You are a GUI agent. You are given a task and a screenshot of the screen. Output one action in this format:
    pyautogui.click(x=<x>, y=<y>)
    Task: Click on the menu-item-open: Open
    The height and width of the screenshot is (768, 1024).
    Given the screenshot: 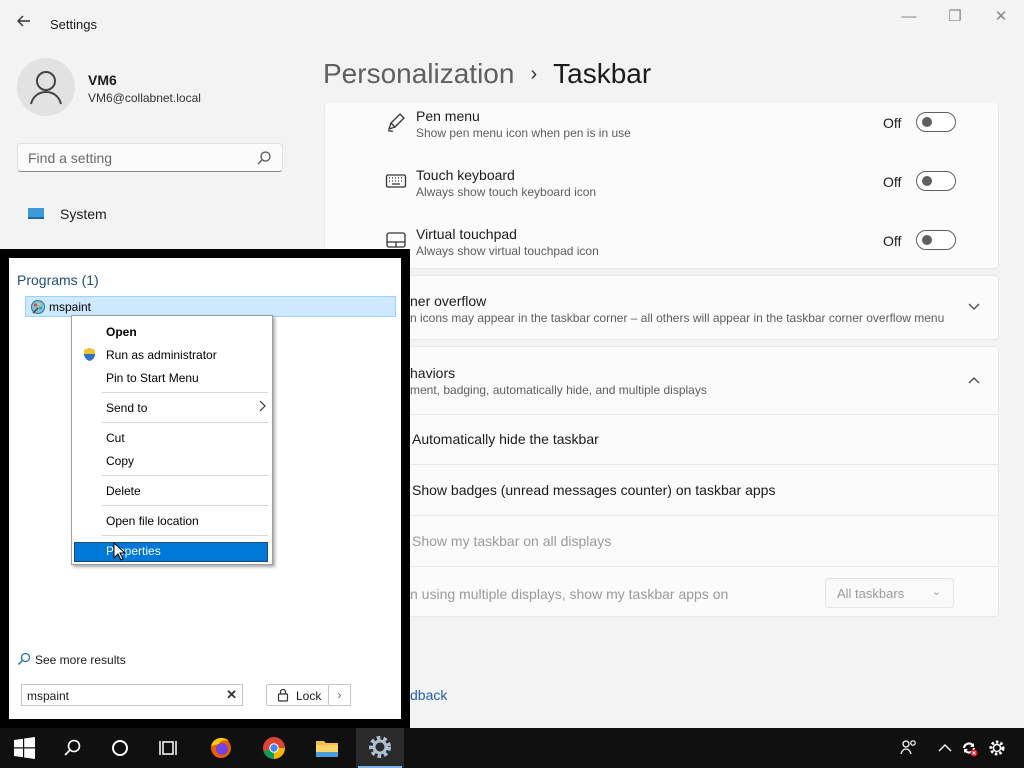 What is the action you would take?
    pyautogui.click(x=121, y=332)
    